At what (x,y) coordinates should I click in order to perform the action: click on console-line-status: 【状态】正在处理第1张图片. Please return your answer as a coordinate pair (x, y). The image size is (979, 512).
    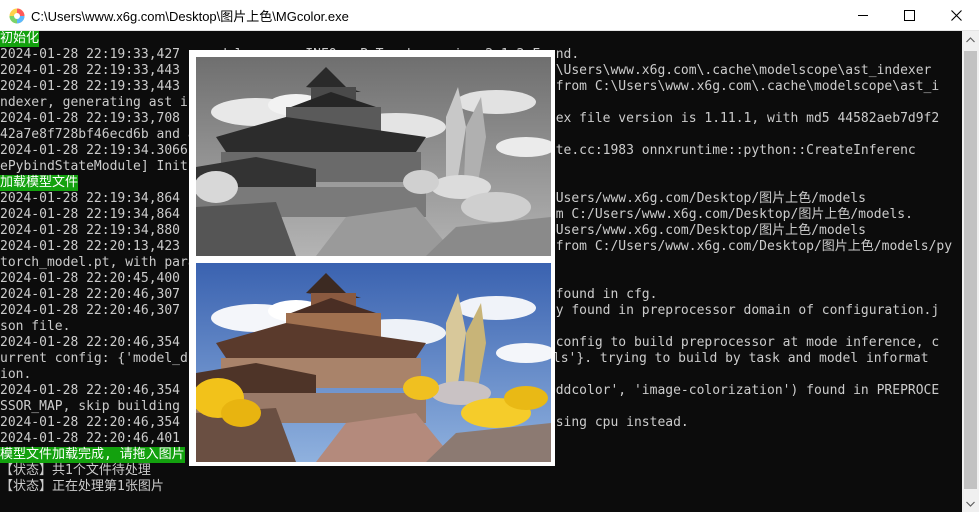
    Looking at the image, I should click on (82, 486).